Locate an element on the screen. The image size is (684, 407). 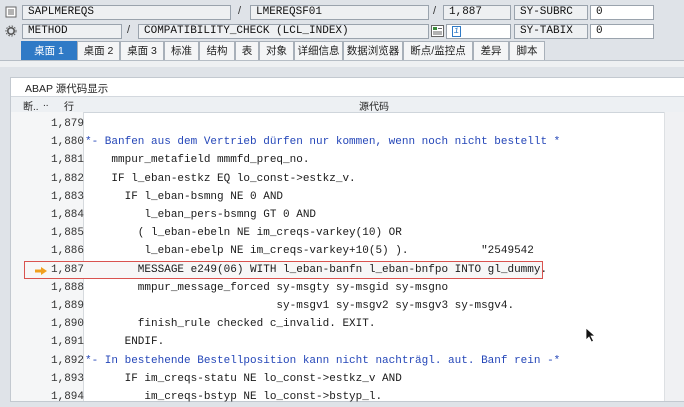
code-text: sy-msgv1 sy-msgv2 sy-msgv3 sy-msgv4. is located at coordinates (300, 306).